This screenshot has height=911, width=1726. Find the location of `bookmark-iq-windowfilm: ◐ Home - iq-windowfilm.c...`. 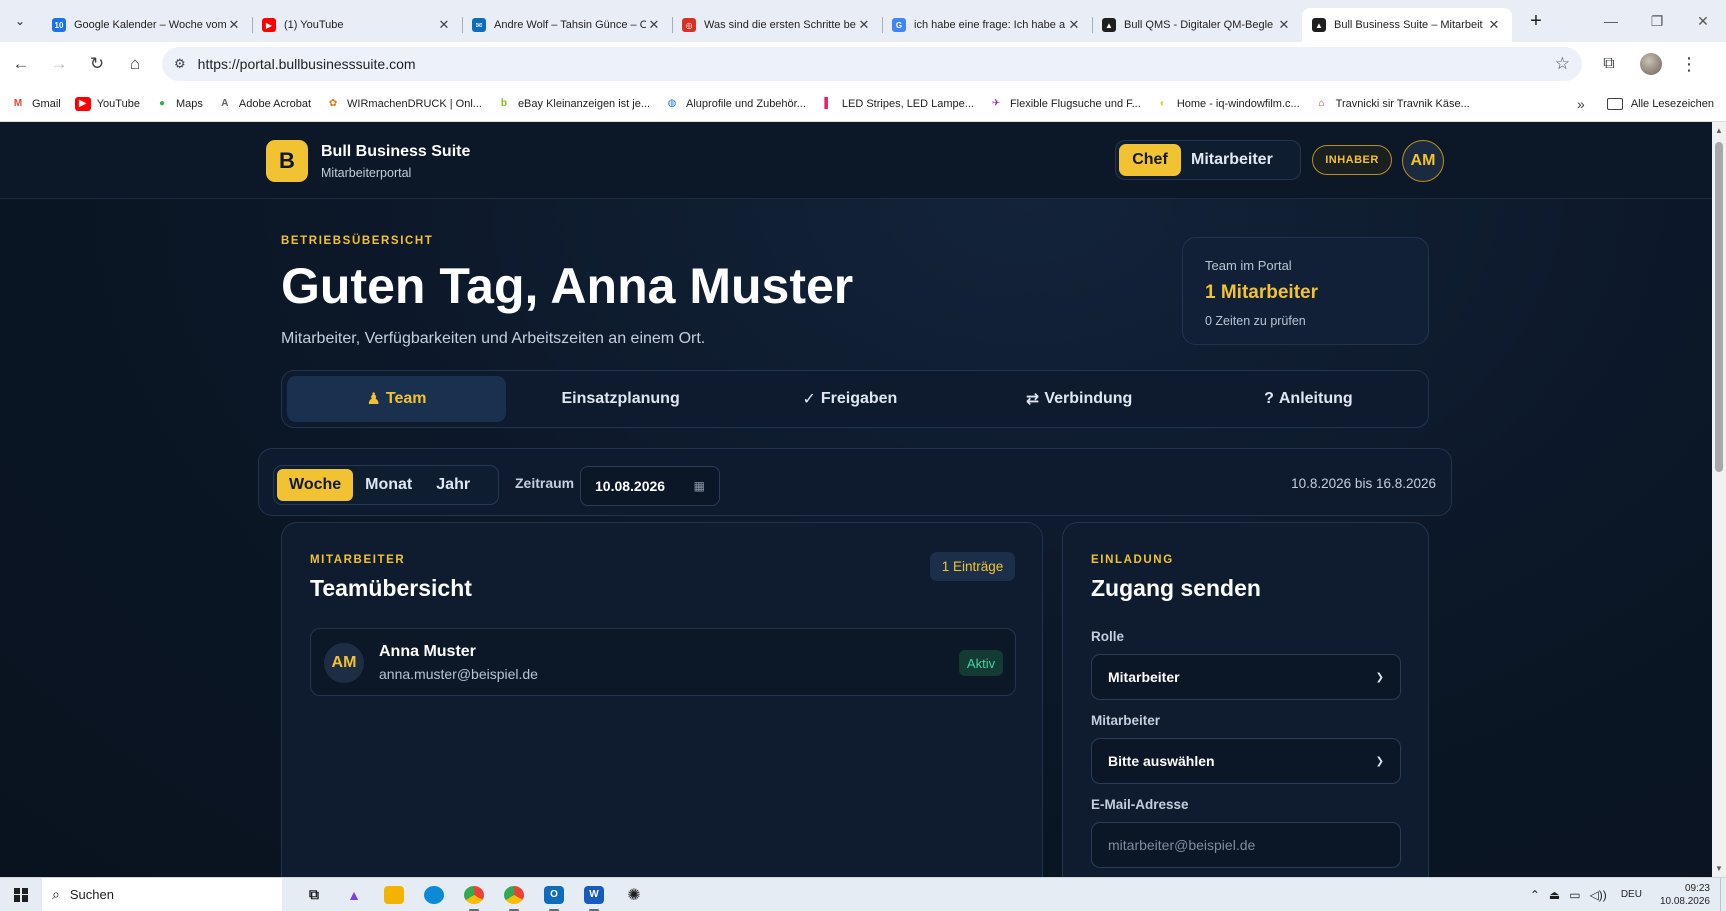

bookmark-iq-windowfilm: ◐ Home - iq-windowfilm.c... is located at coordinates (1227, 104).